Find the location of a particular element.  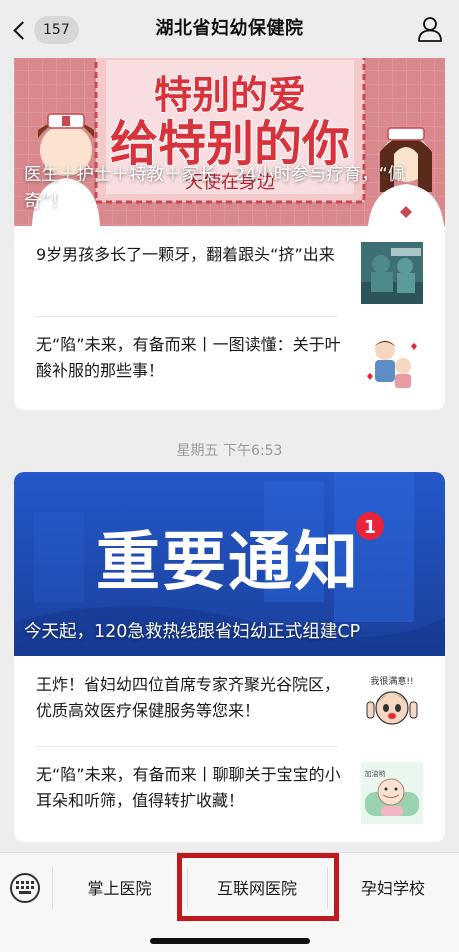

list-item: 9岁男孩多长了一颗牙，翻着跟头“挤”出来 is located at coordinates (229, 271).